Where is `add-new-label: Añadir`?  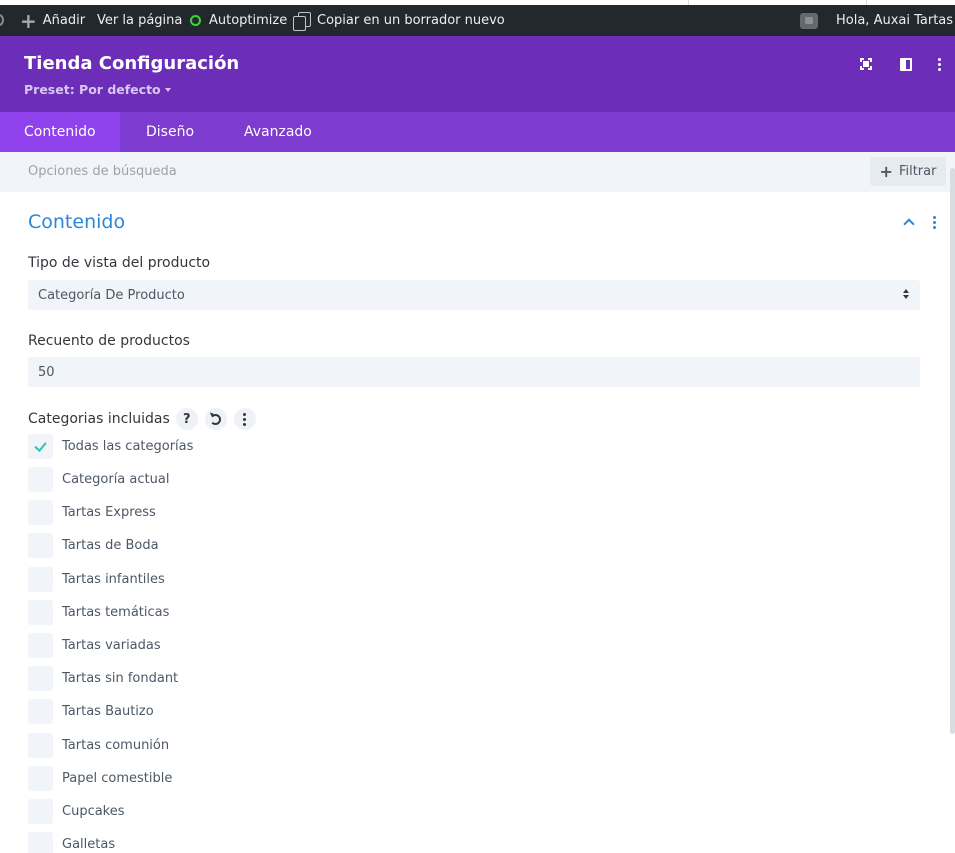 add-new-label: Añadir is located at coordinates (64, 20).